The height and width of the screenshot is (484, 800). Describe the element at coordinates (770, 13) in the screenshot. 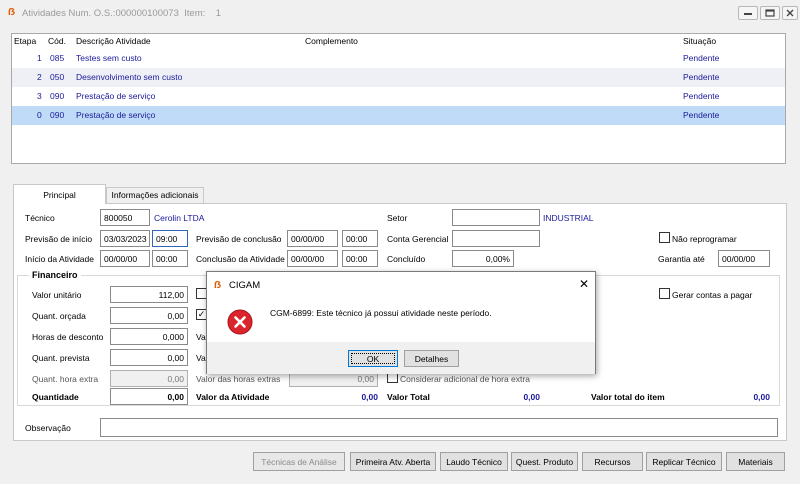

I see `restore-button` at that location.